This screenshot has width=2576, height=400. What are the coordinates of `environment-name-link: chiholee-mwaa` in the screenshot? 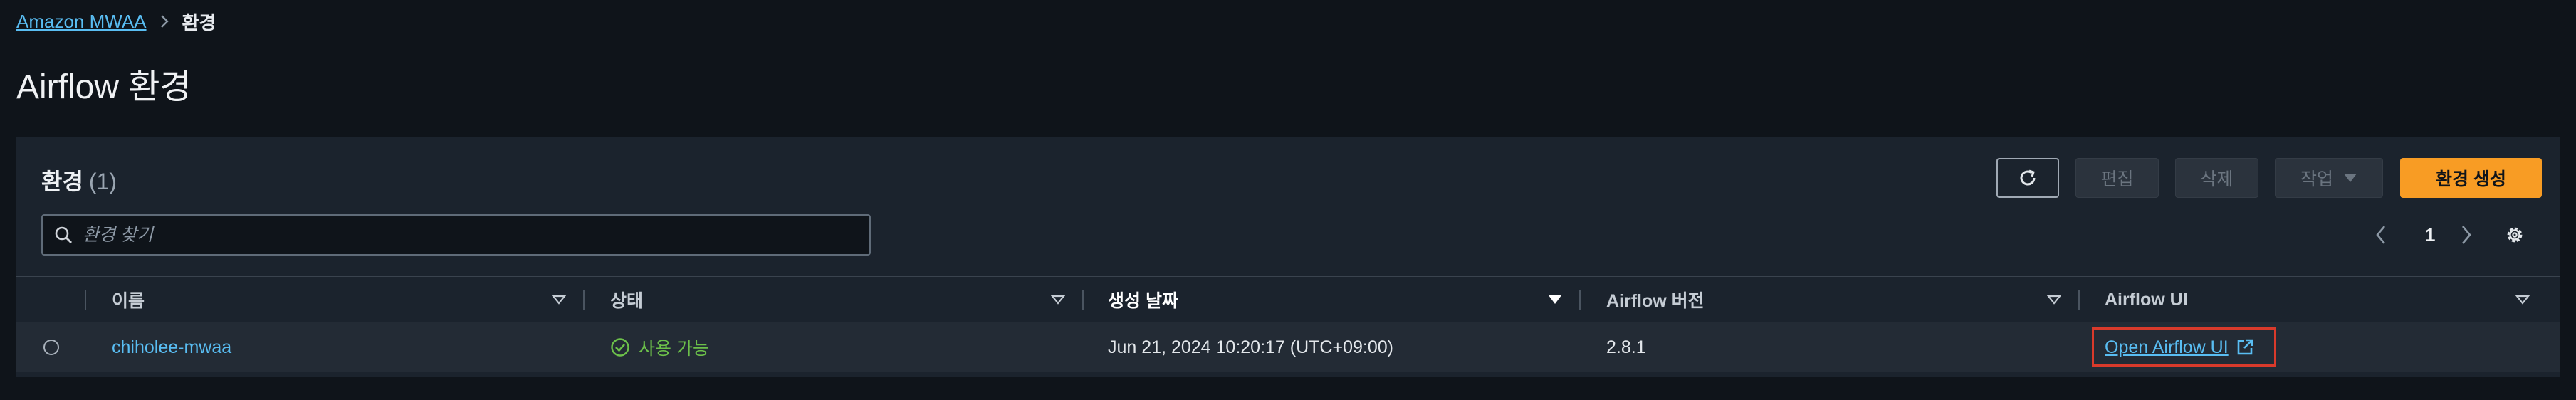 It's located at (171, 347).